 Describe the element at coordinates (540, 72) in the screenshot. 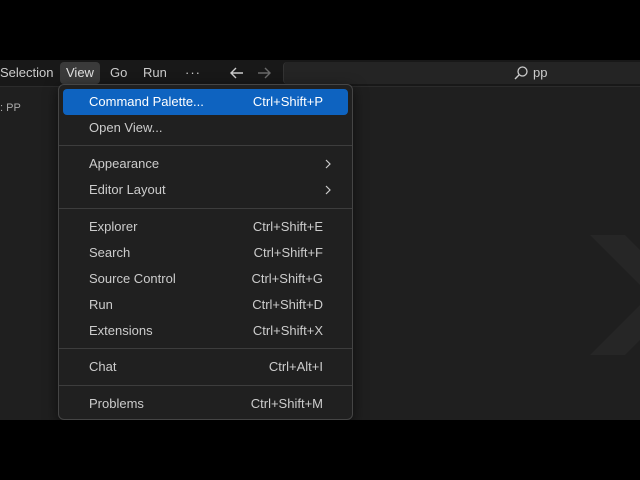

I see `search-text: pp` at that location.